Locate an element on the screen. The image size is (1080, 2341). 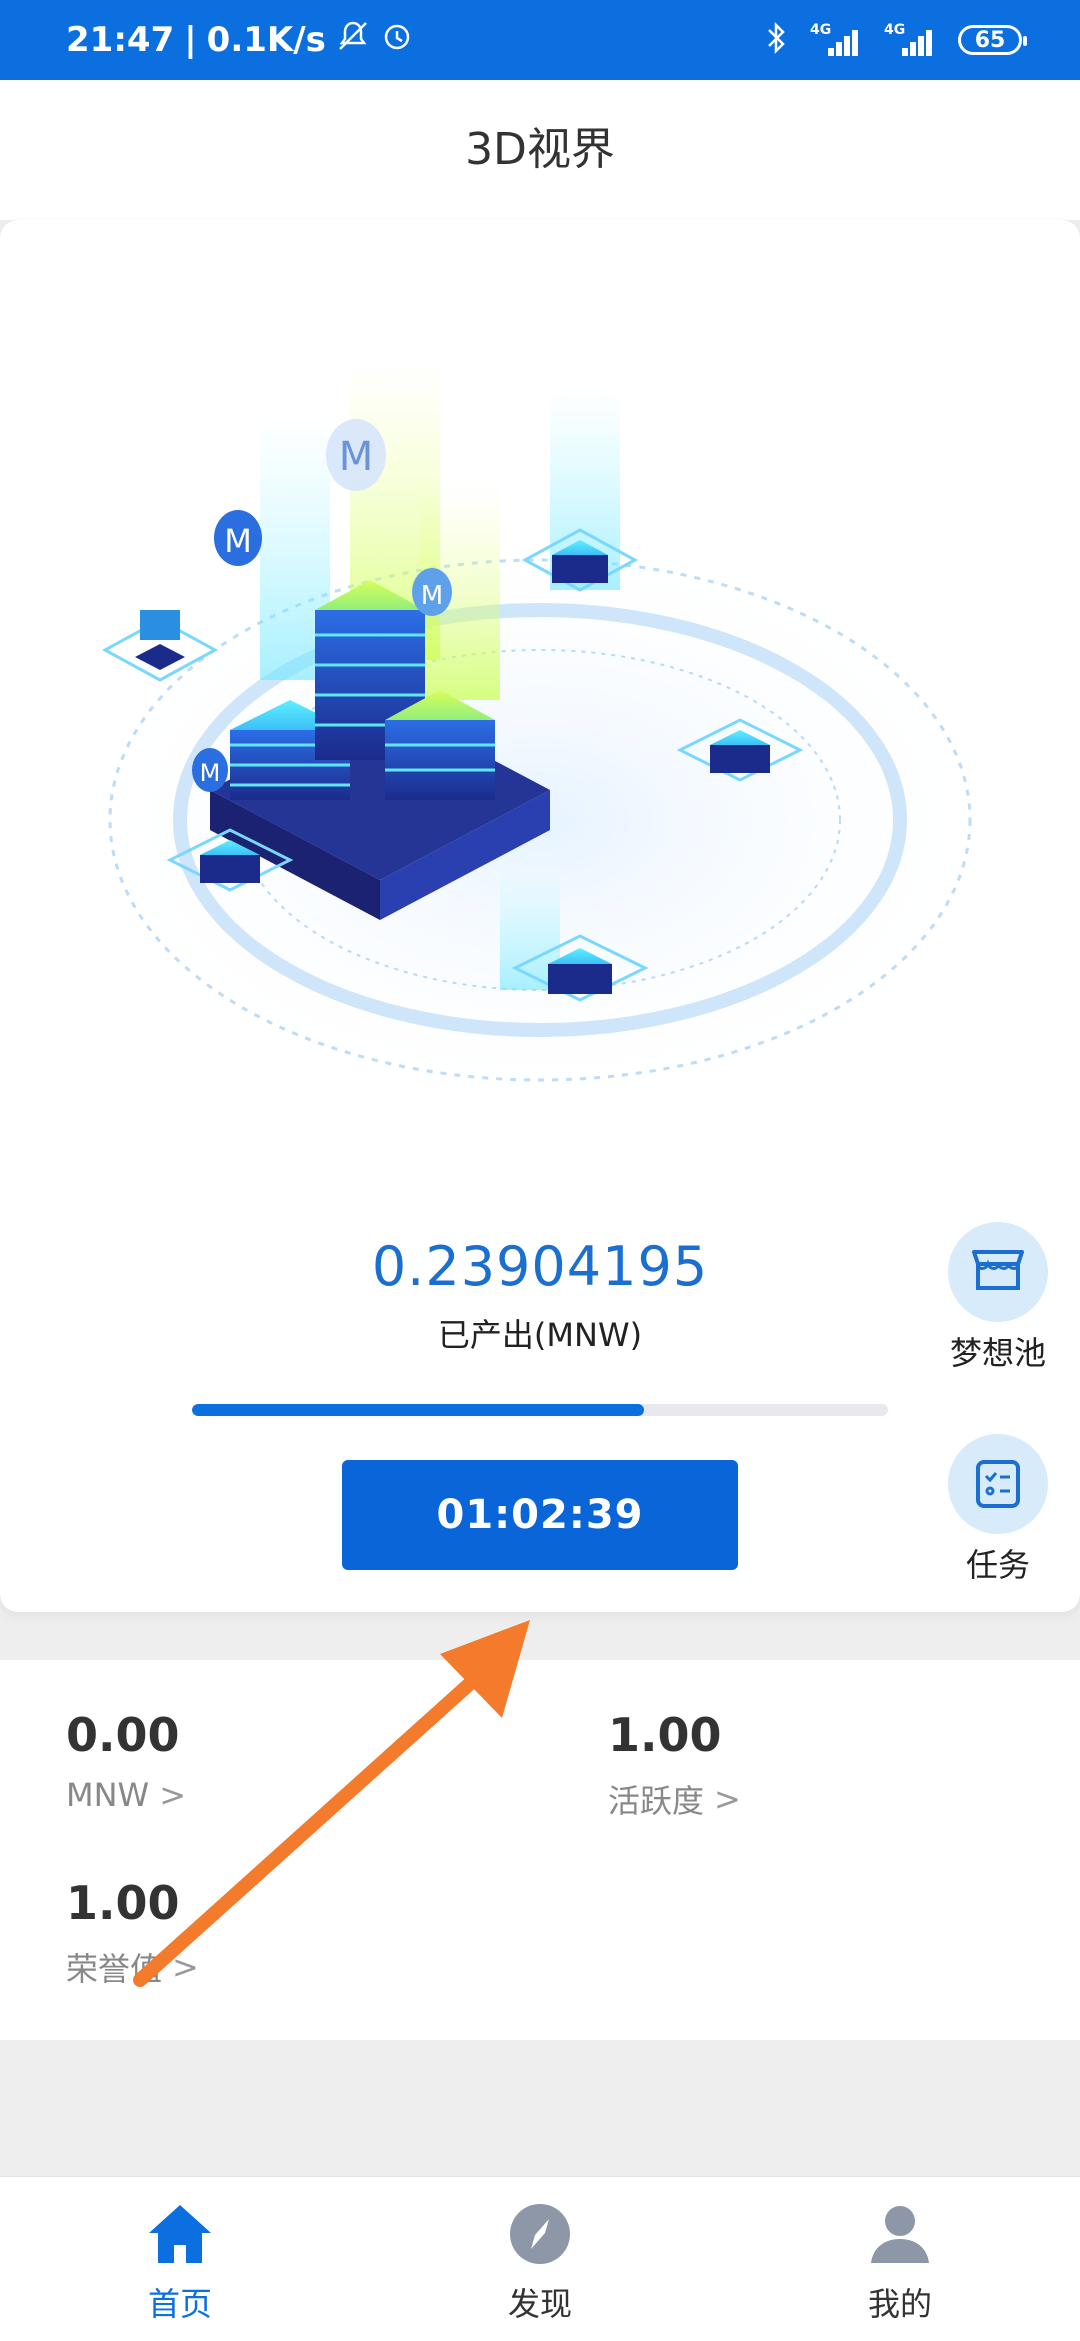
mined-amount-label: 已产出(MNW) is located at coordinates (540, 1335).